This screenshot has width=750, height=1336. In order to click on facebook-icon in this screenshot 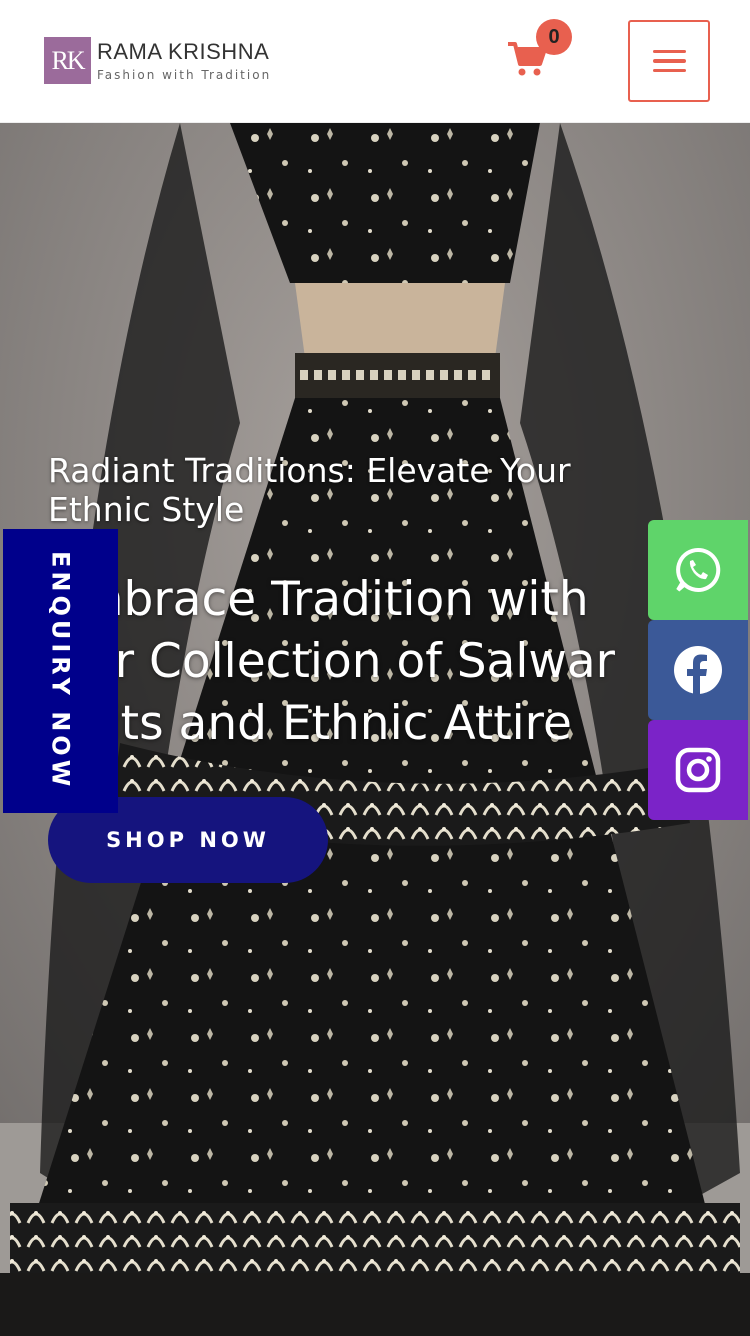, I will do `click(698, 670)`.